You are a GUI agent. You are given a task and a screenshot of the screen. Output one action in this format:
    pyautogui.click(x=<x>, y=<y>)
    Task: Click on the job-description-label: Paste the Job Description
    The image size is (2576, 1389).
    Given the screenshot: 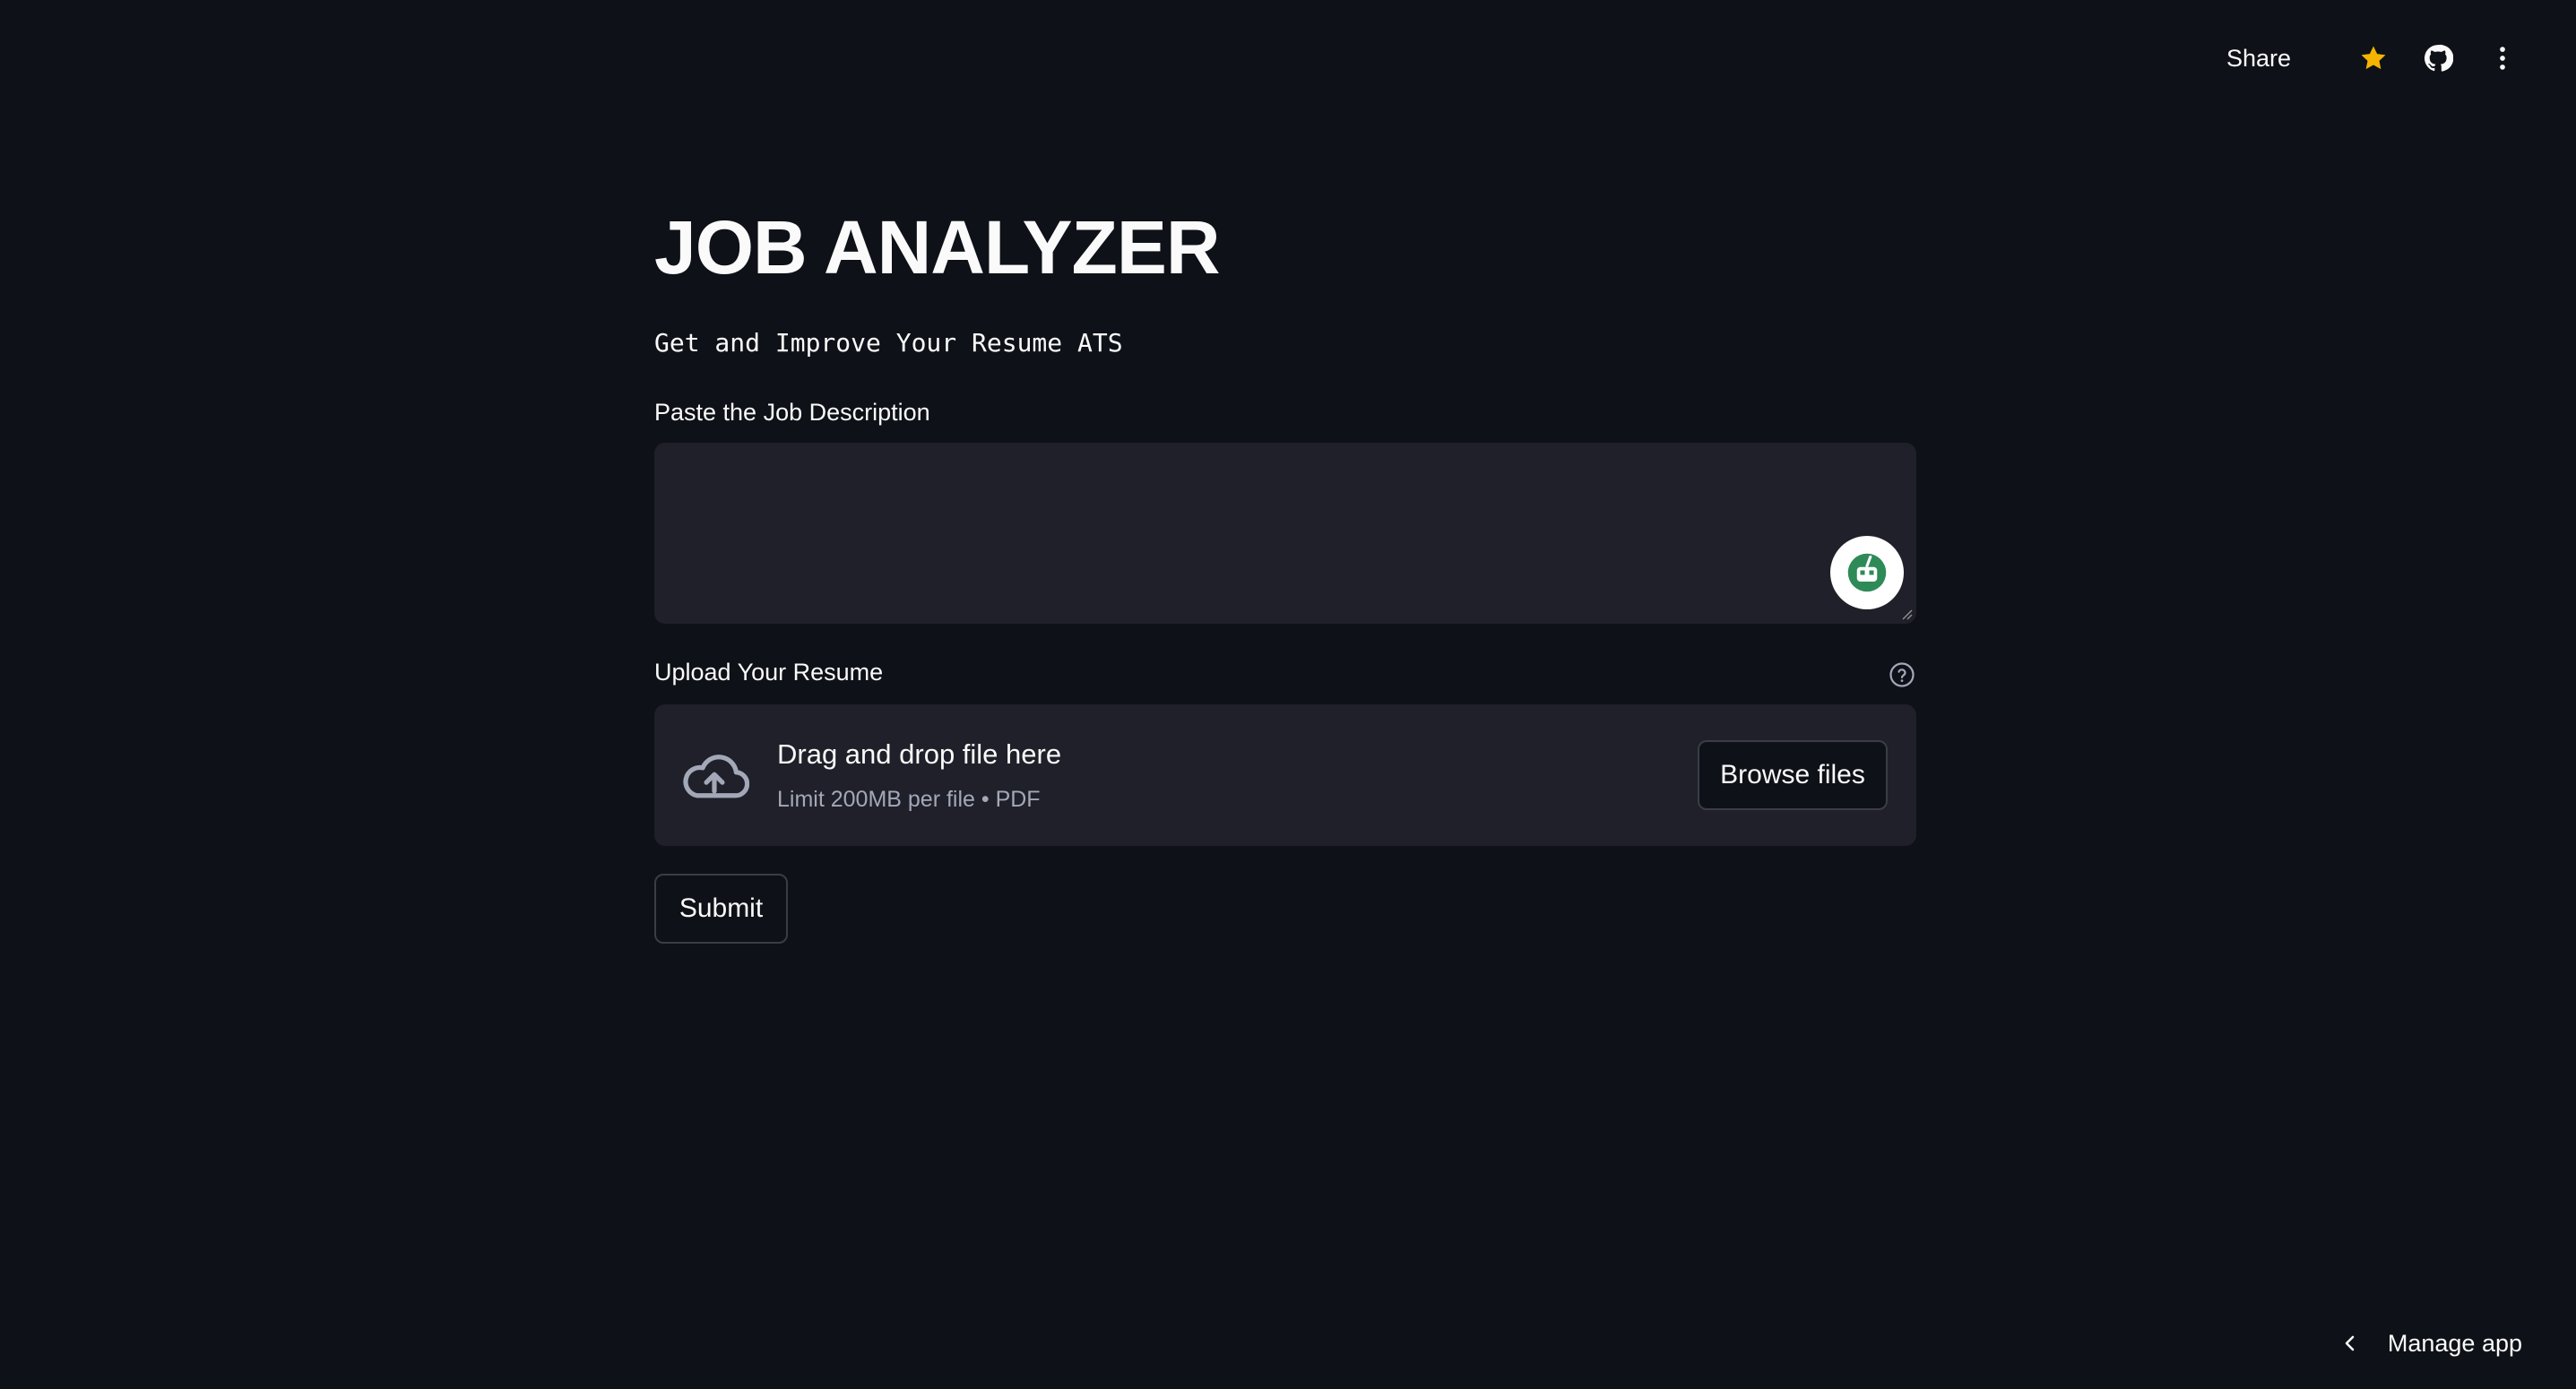 What is the action you would take?
    pyautogui.click(x=792, y=412)
    